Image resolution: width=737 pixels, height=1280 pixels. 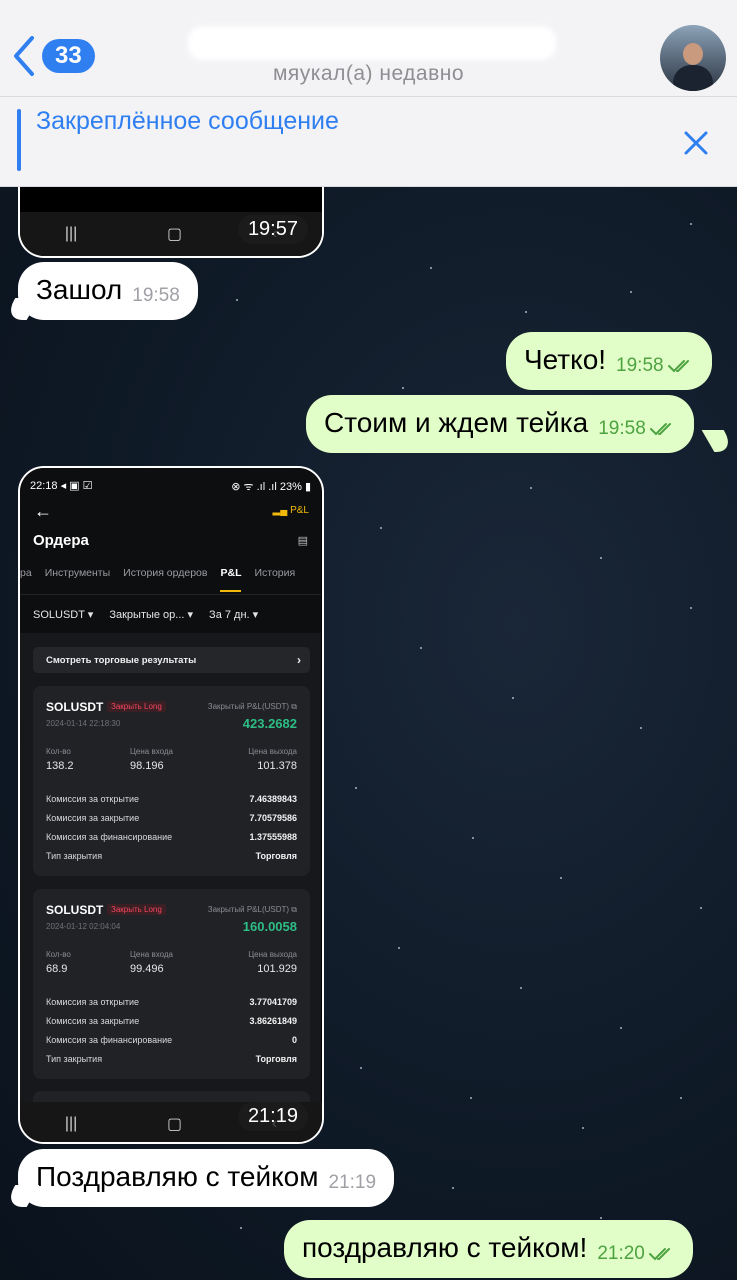 I want to click on message-outgoing: Стоим и ждем тейка 19:58, so click(x=500, y=424).